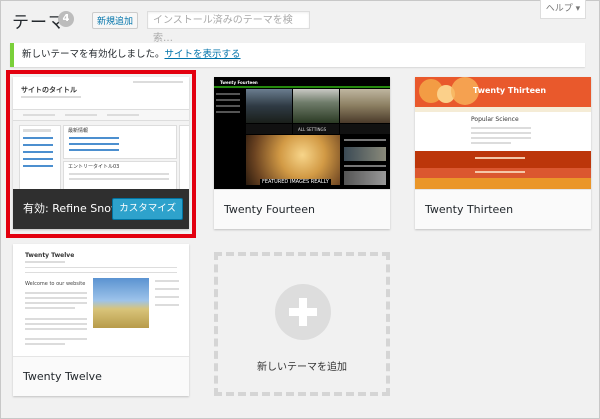  I want to click on theme-name: Twenty Fourteen, so click(302, 209).